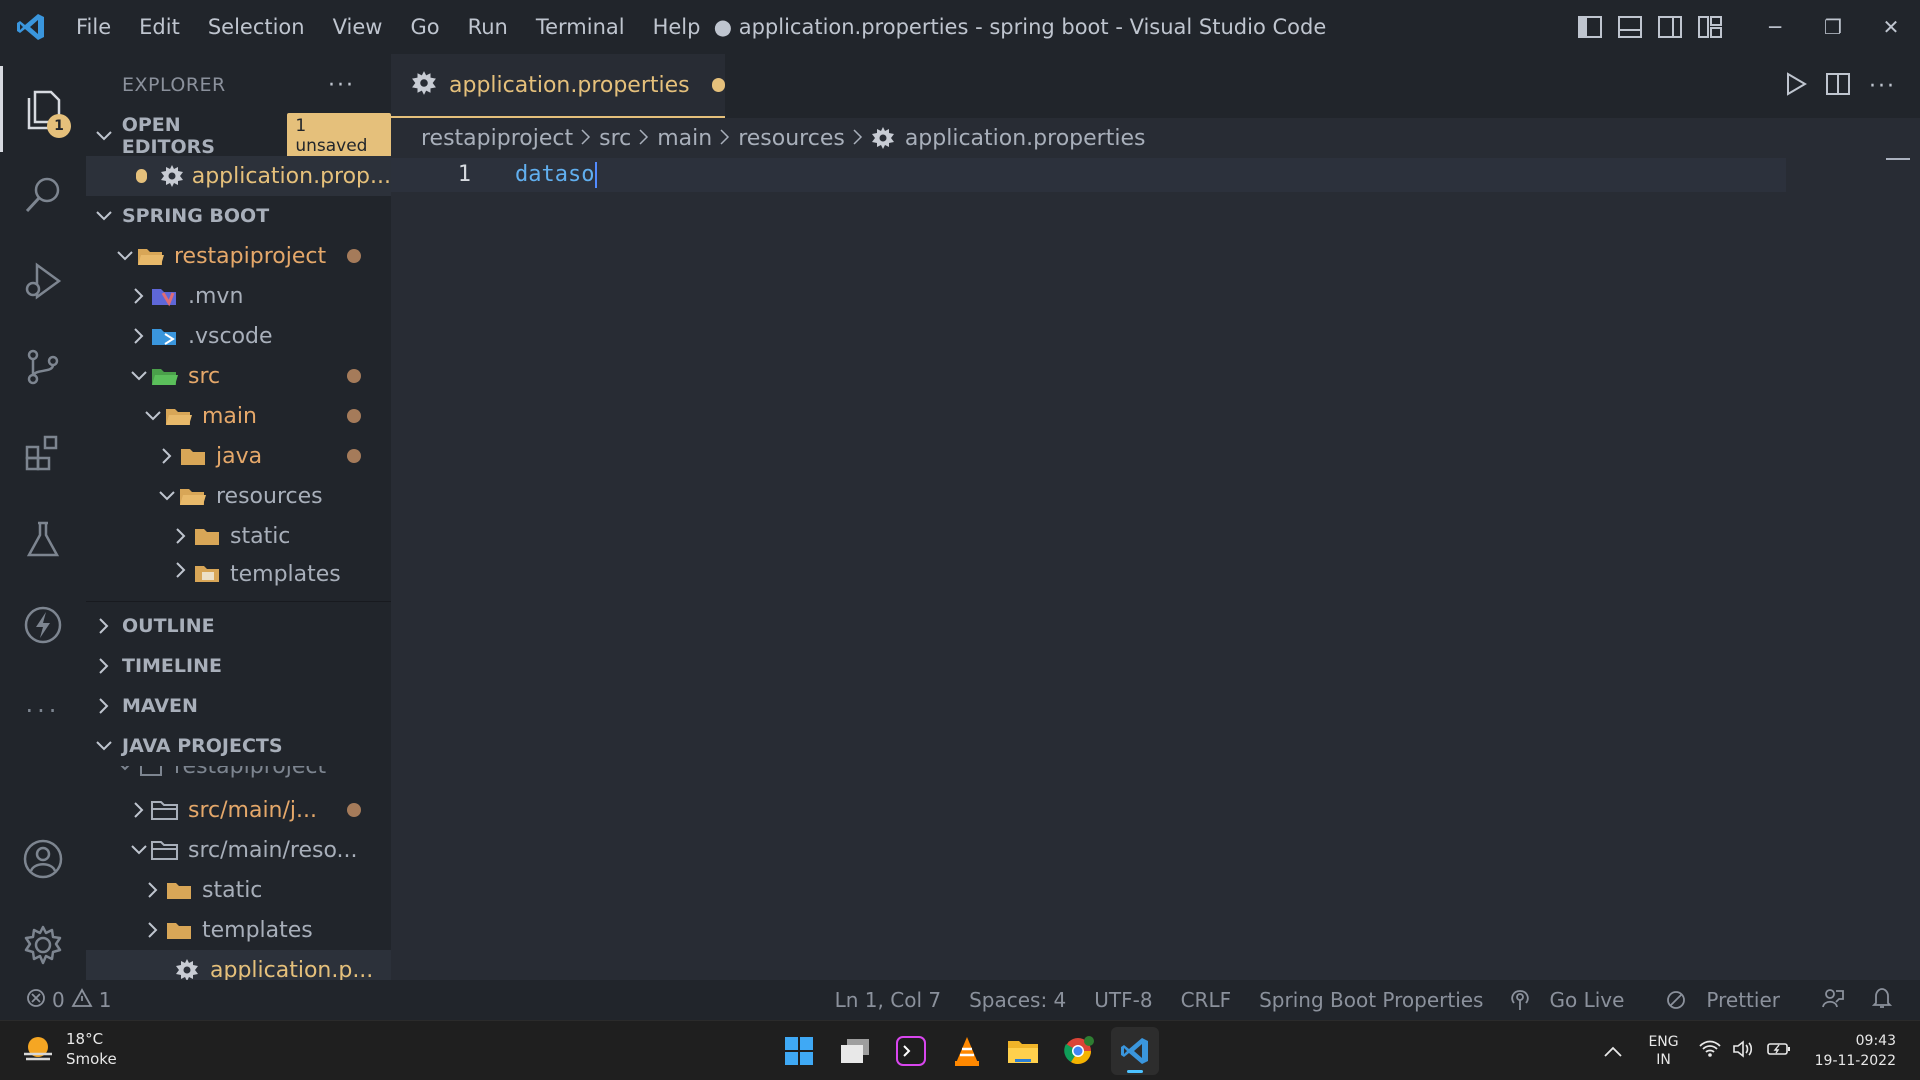  Describe the element at coordinates (43, 539) in the screenshot. I see `testing-icon` at that location.